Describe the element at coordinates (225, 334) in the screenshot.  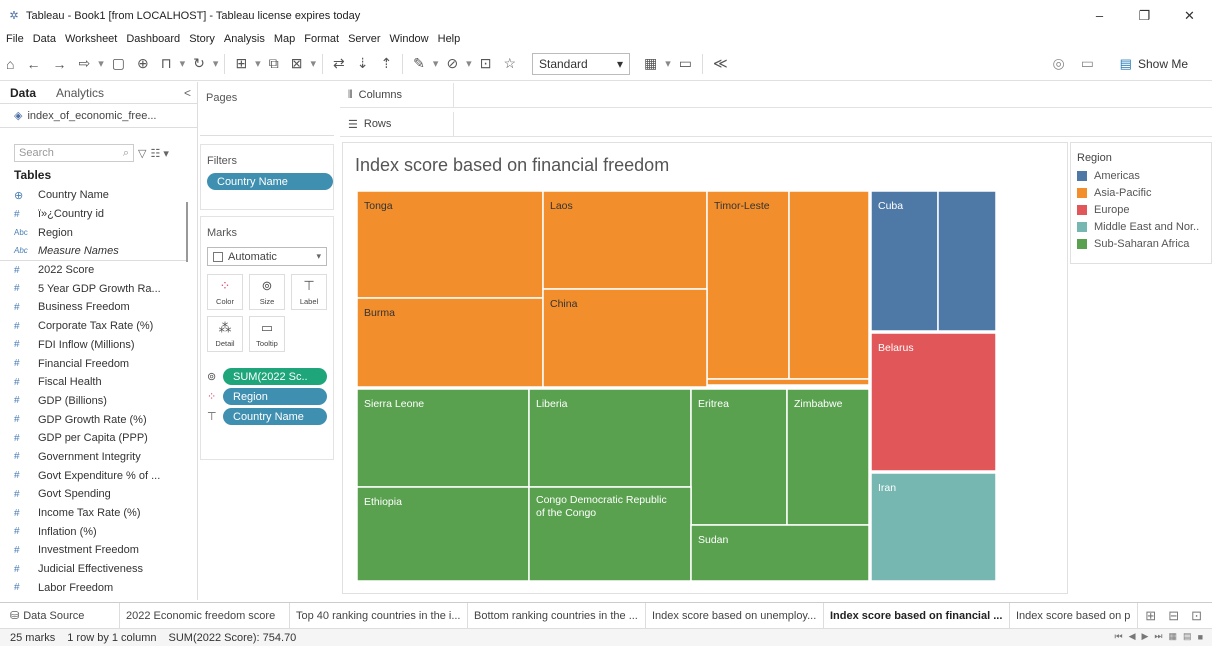
I see `detail-button: ⁂ Detail` at that location.